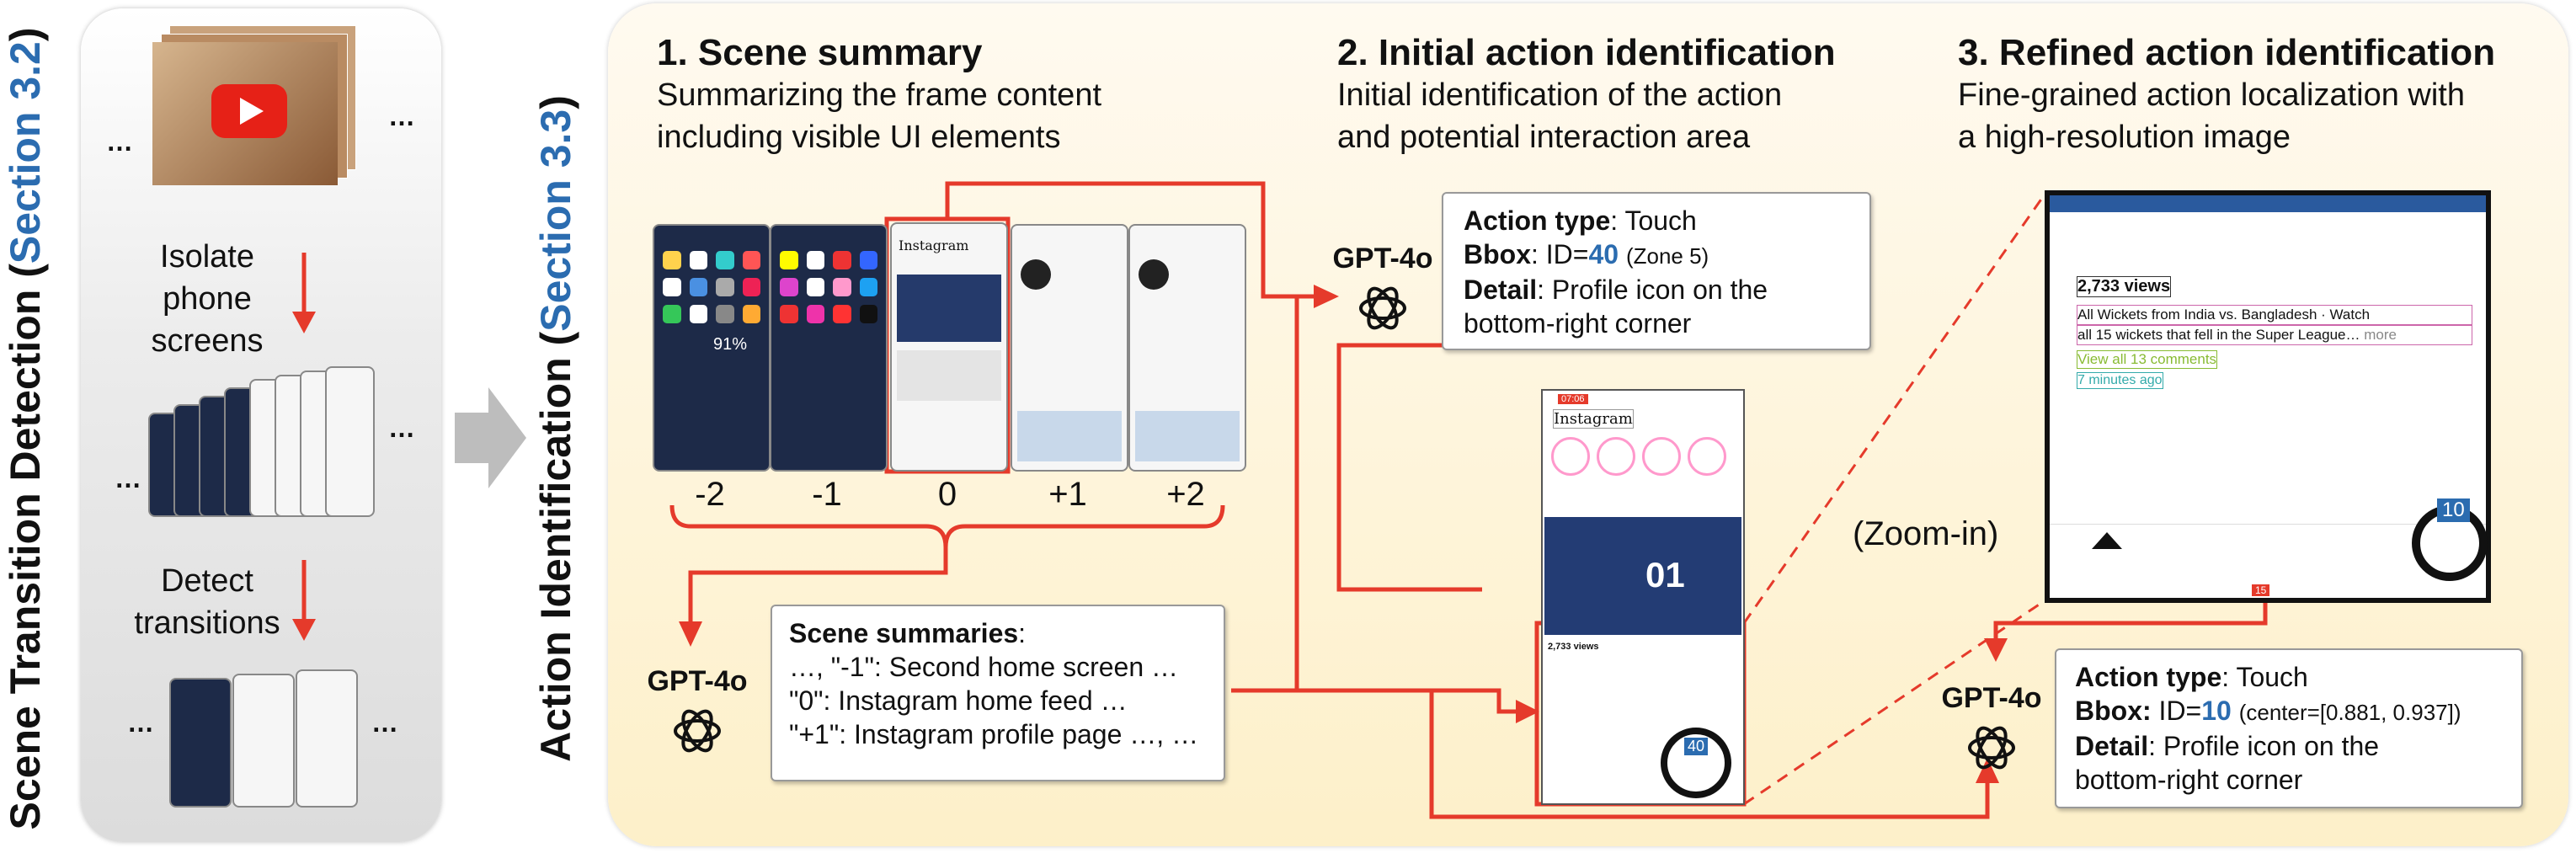 The height and width of the screenshot is (853, 2576). What do you see at coordinates (1926, 533) in the screenshot?
I see `zoom-in-label: (Zoom-in)` at bounding box center [1926, 533].